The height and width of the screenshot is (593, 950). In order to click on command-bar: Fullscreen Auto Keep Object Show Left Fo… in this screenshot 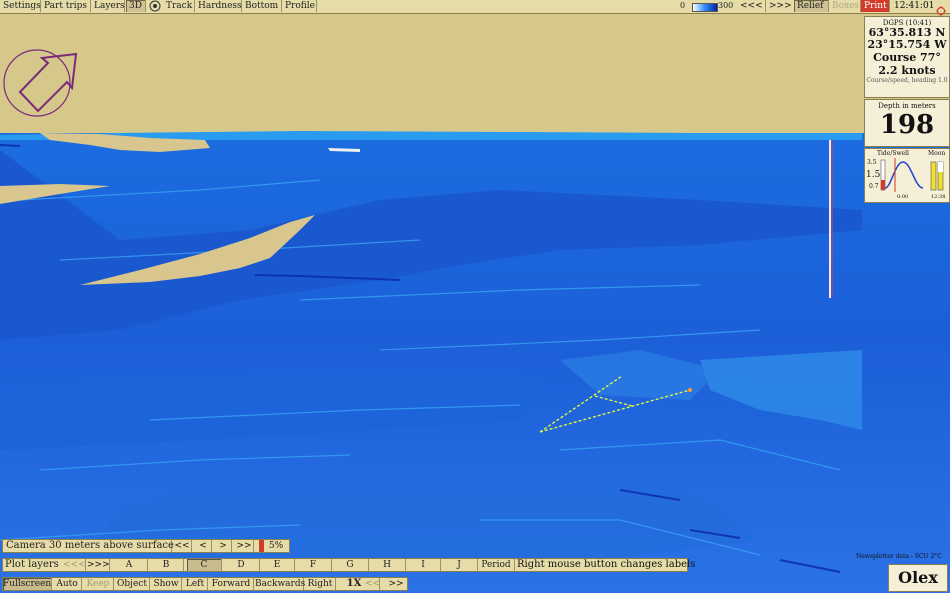, I will do `click(205, 584)`.